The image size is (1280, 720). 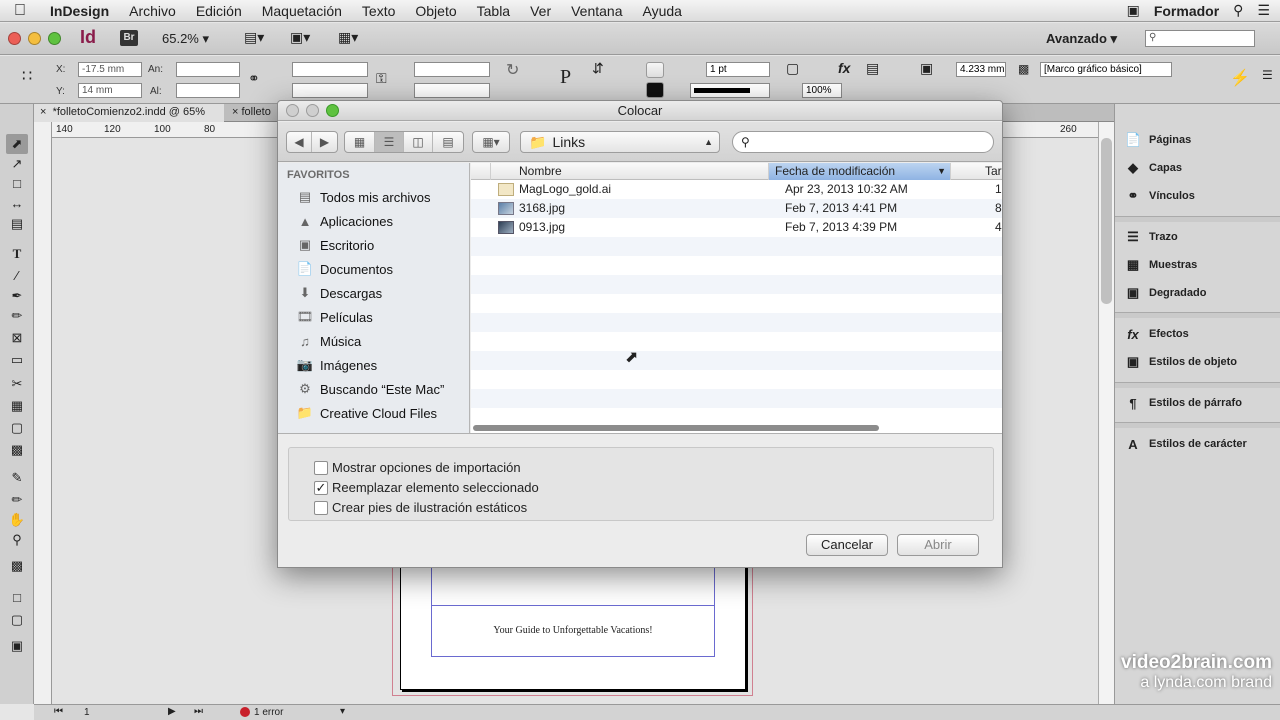 I want to click on pen-tool-icon: ✒, so click(x=17, y=296).